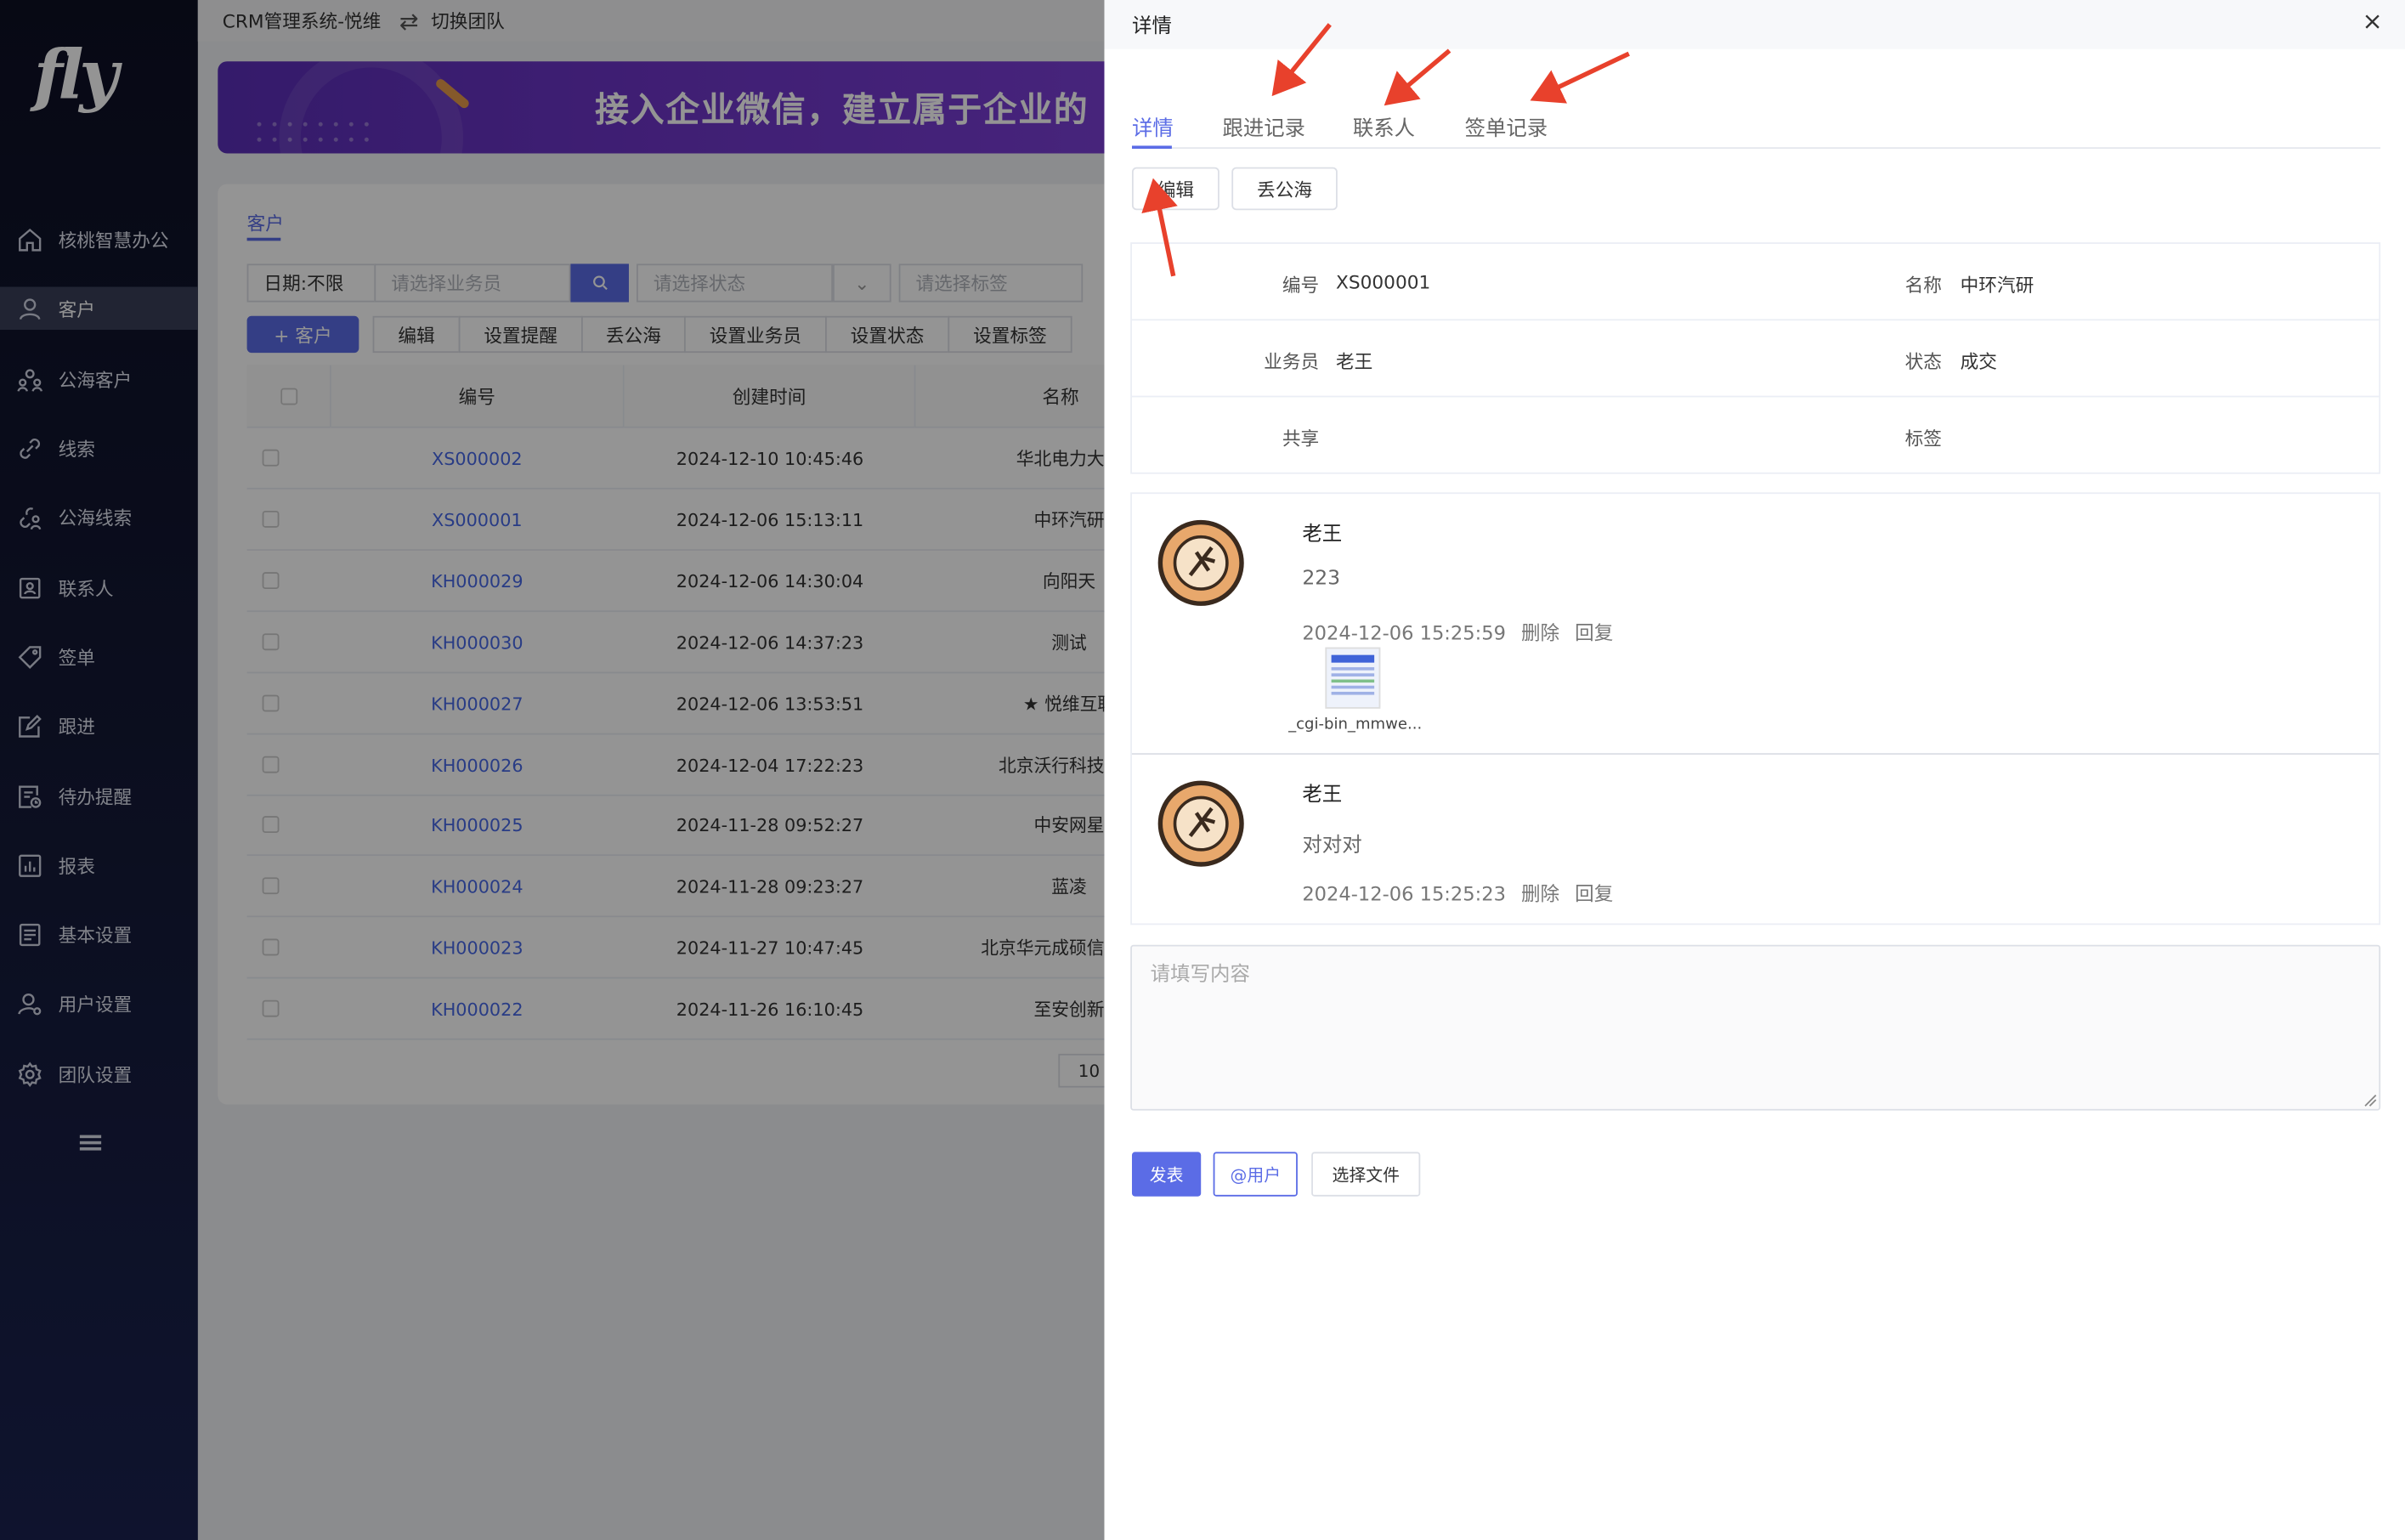 The height and width of the screenshot is (1540, 2405). I want to click on id-value: XS000001, so click(1383, 282).